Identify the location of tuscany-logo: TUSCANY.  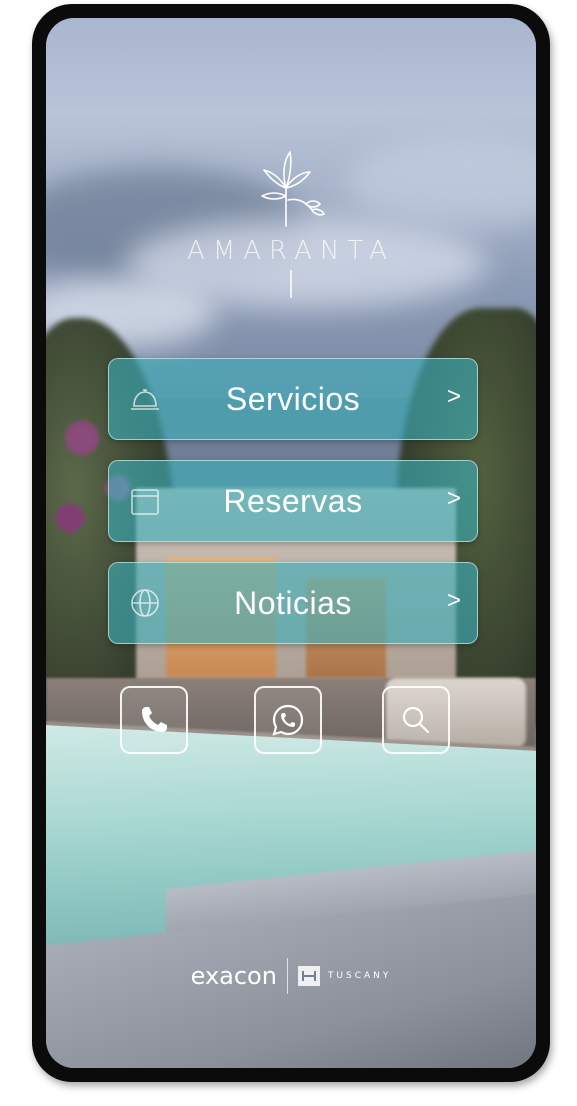
(344, 976).